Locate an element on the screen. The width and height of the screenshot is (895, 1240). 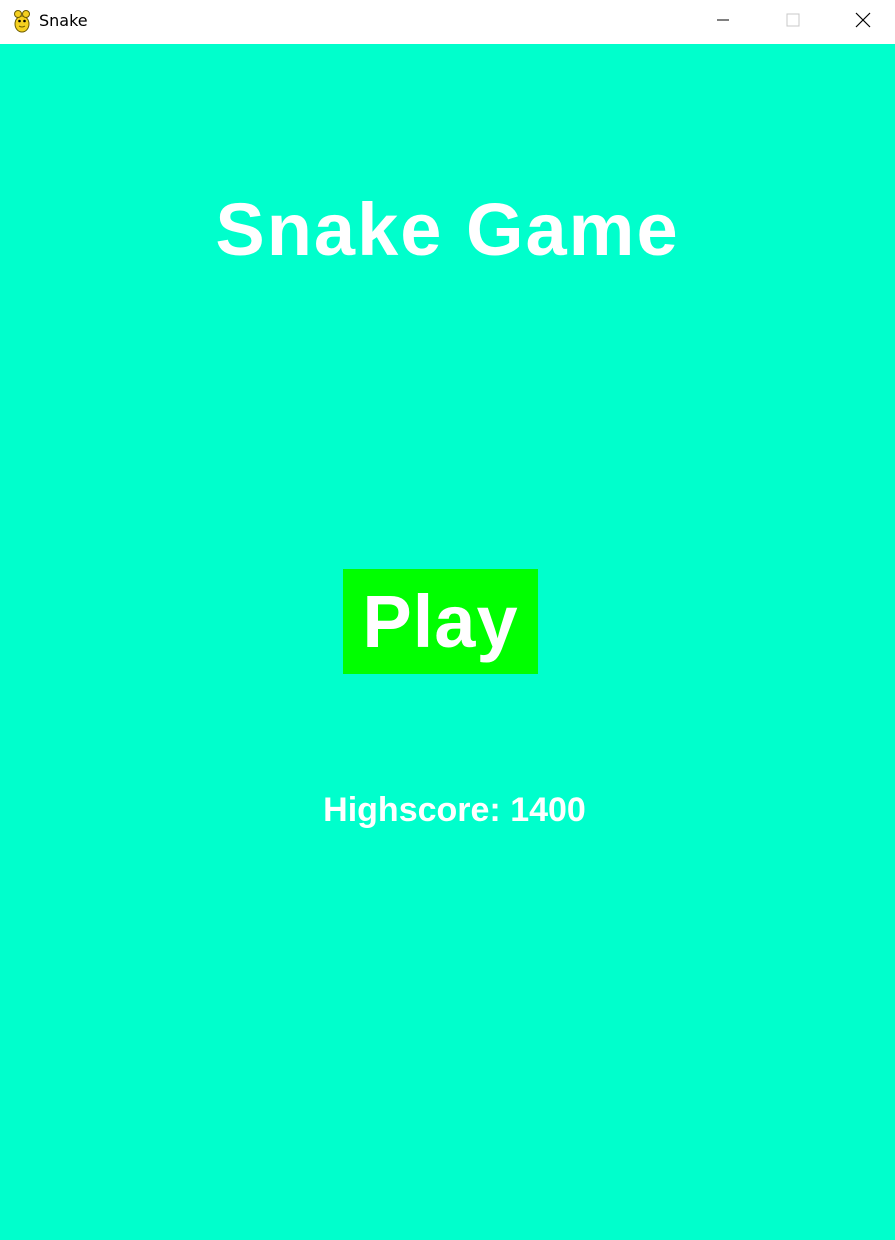
game-title: Snake Game is located at coordinates (447, 229).